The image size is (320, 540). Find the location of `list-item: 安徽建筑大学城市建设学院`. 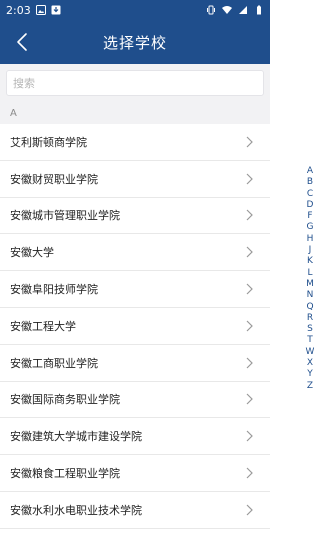

list-item: 安徽建筑大学城市建设学院 is located at coordinates (135, 437).